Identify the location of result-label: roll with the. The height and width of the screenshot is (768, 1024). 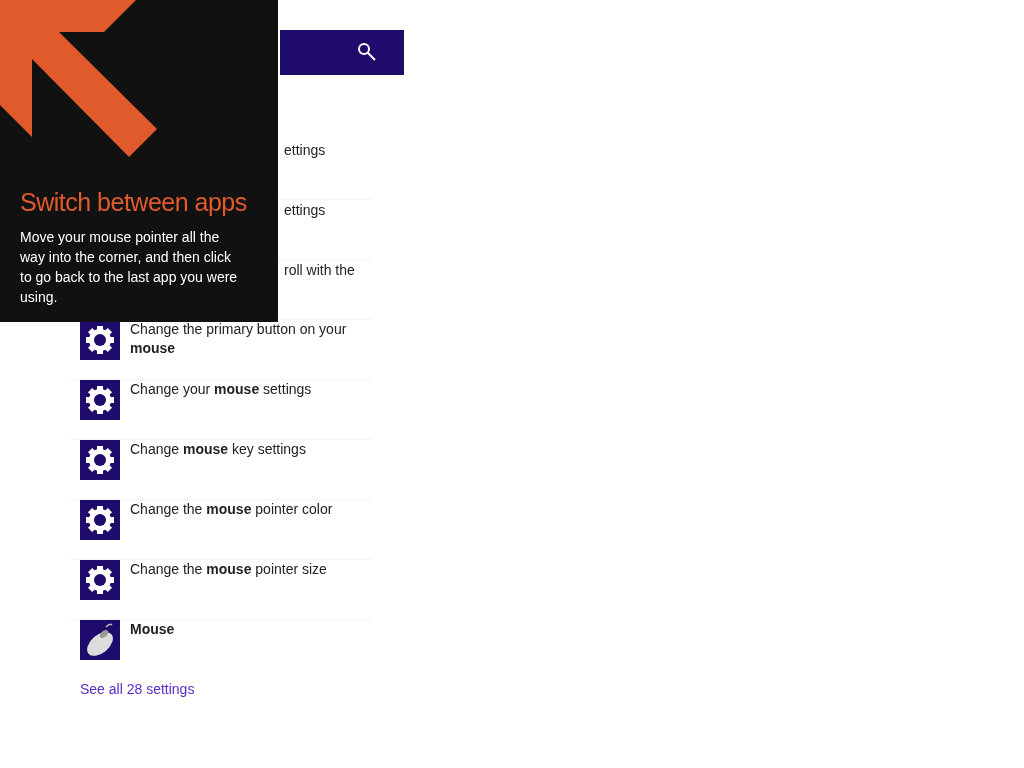
(320, 270).